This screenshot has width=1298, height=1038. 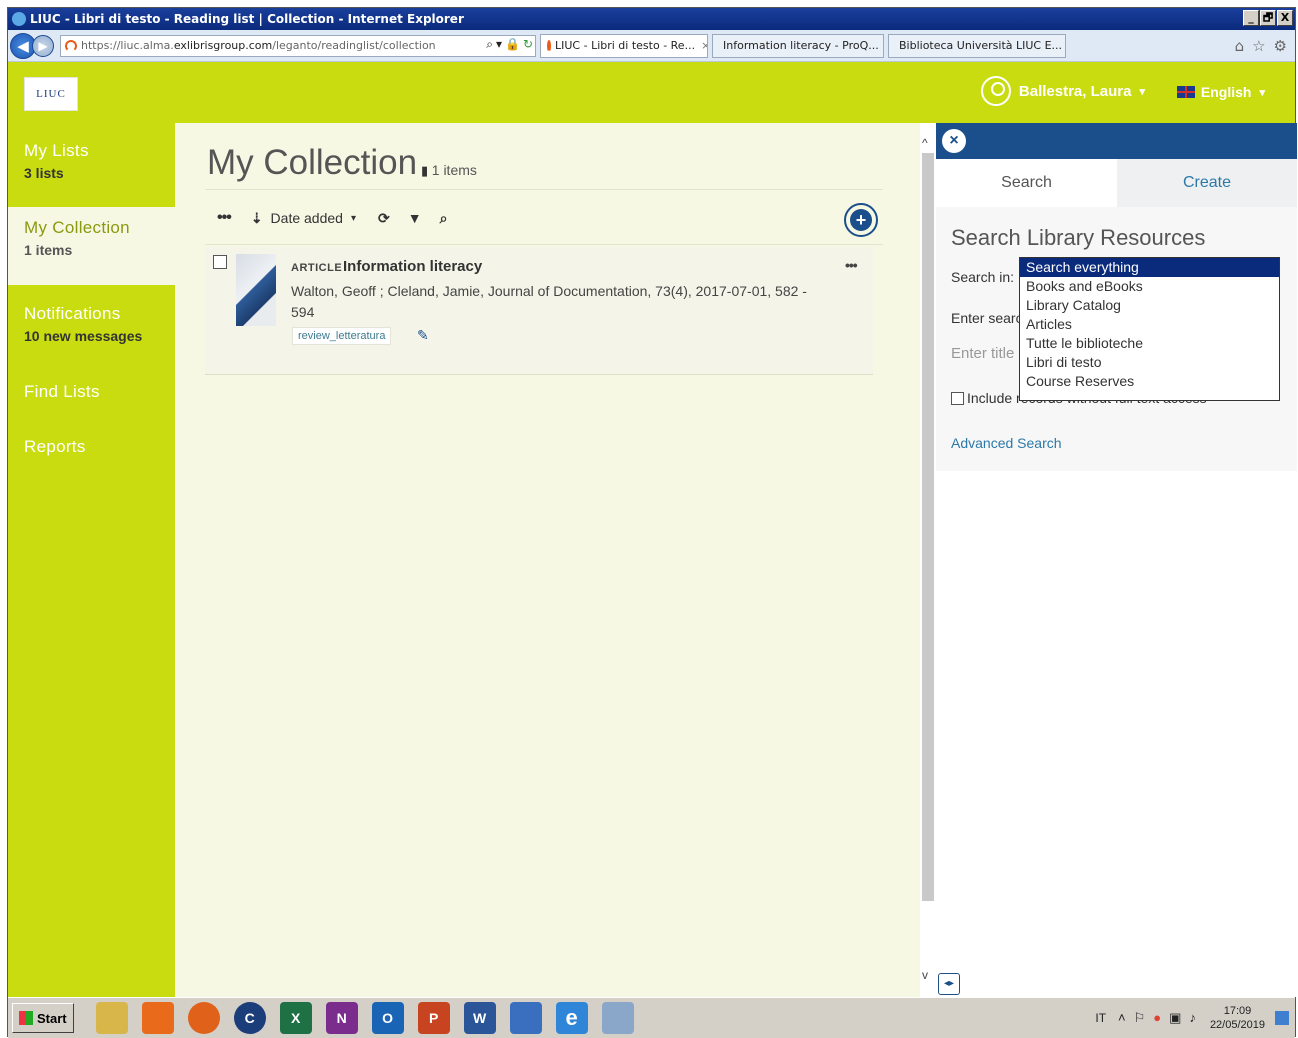 I want to click on refresh-icon: ⟳, so click(x=384, y=218).